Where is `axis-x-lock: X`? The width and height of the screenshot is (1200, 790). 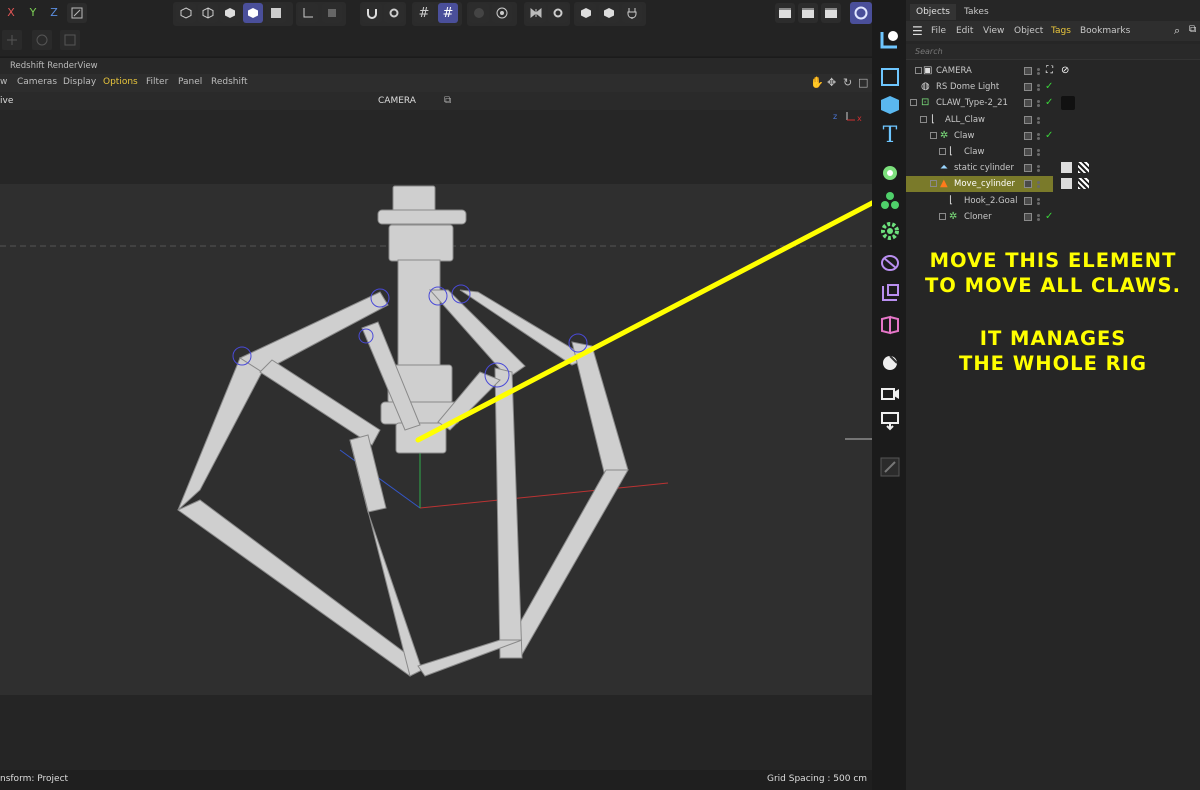 axis-x-lock: X is located at coordinates (11, 13).